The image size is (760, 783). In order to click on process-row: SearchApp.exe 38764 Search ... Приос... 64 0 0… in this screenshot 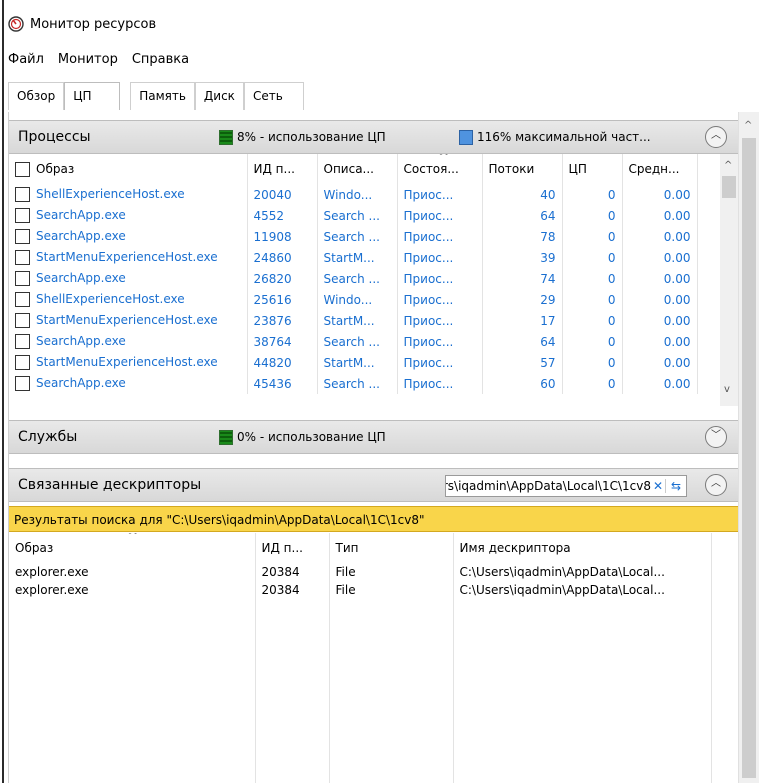, I will do `click(353, 341)`.